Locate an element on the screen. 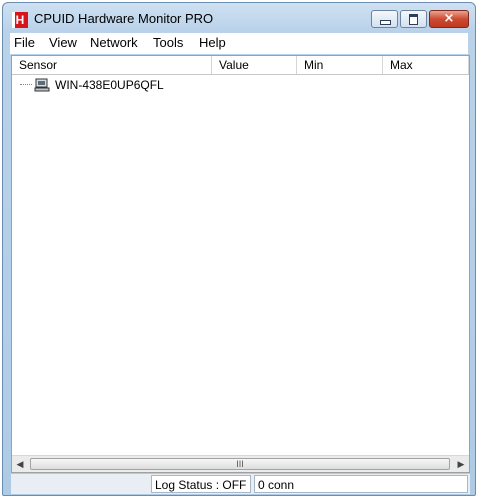  menu-network: Network is located at coordinates (114, 42).